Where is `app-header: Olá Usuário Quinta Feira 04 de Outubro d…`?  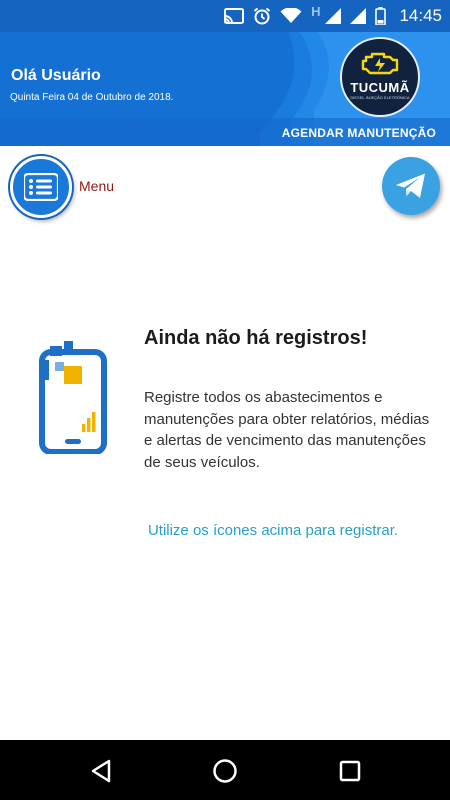
app-header: Olá Usuário Quinta Feira 04 de Outubro d… is located at coordinates (225, 89).